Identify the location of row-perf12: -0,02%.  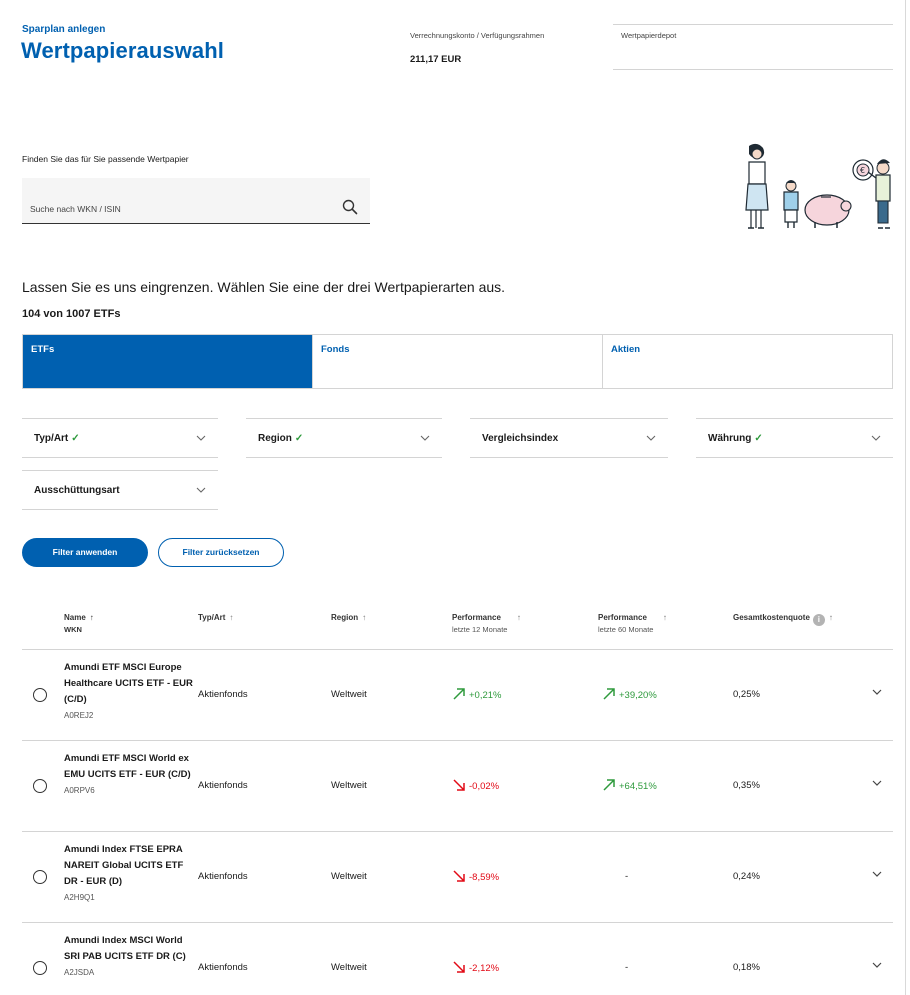
(475, 785).